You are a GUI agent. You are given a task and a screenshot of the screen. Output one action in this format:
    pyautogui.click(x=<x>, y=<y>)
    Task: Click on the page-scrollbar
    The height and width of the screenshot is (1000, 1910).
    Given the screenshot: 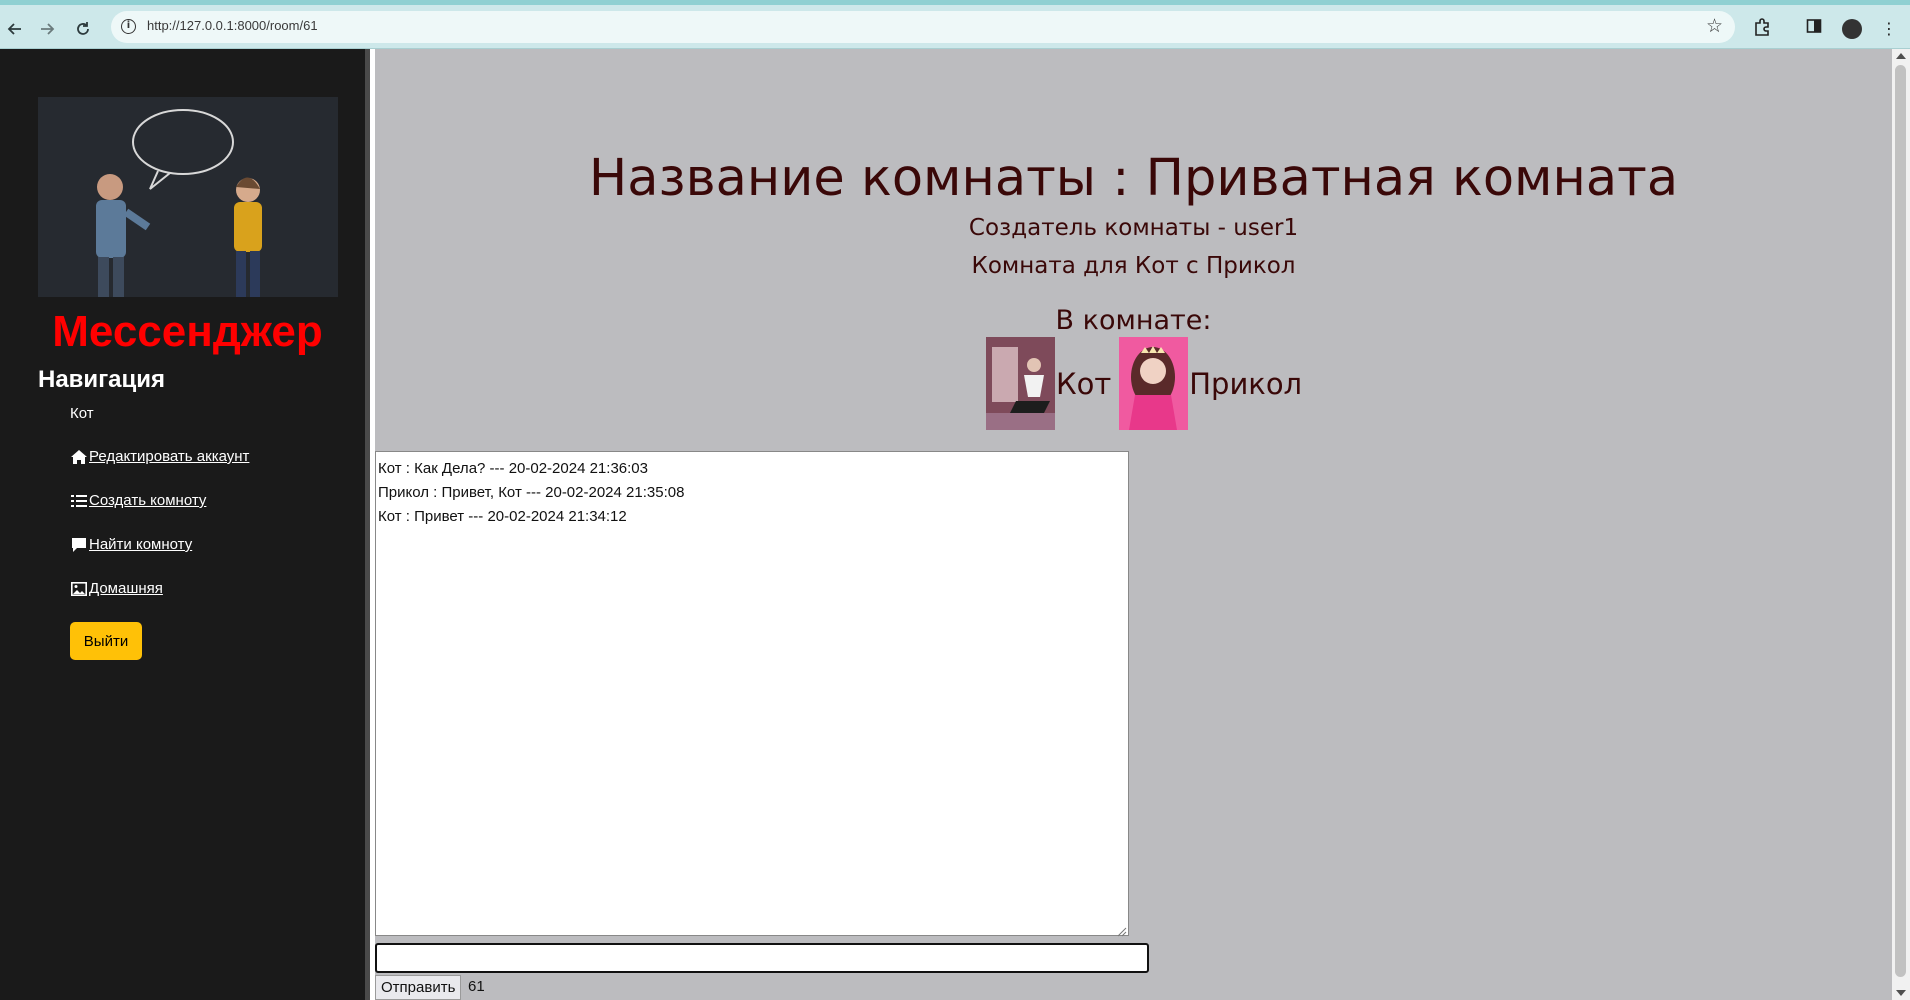 What is the action you would take?
    pyautogui.click(x=1901, y=524)
    